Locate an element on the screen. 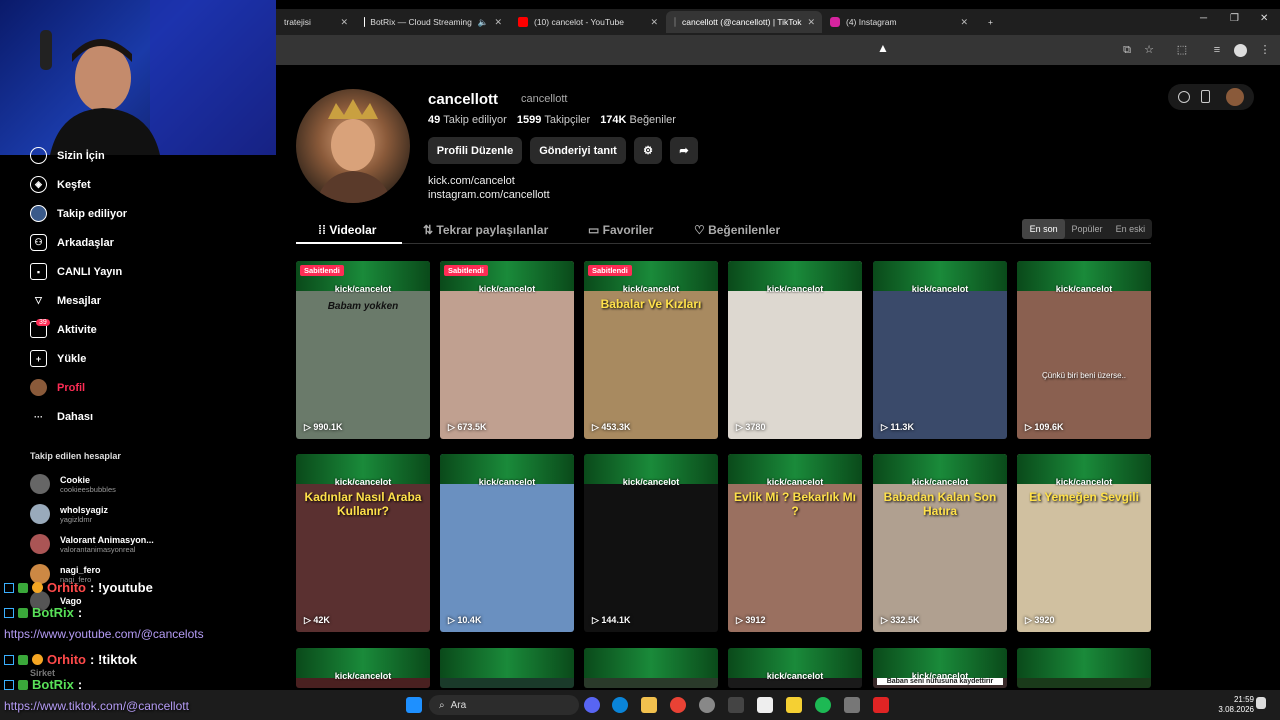  sidebar-item-profile: Profil is located at coordinates (57, 387).